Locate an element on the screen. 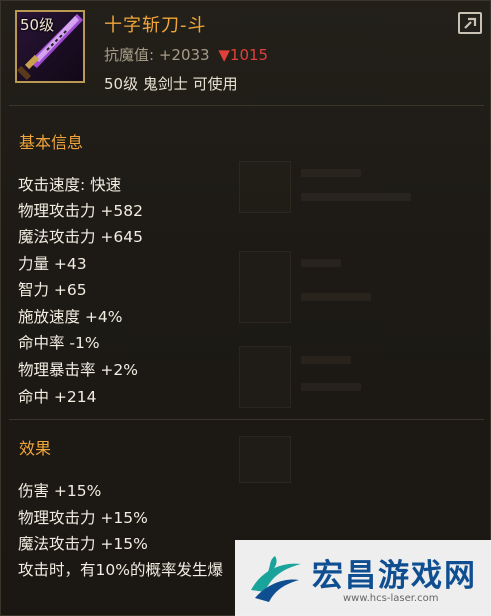 This screenshot has width=491, height=616. magic-resist-value: +2033 is located at coordinates (184, 55).